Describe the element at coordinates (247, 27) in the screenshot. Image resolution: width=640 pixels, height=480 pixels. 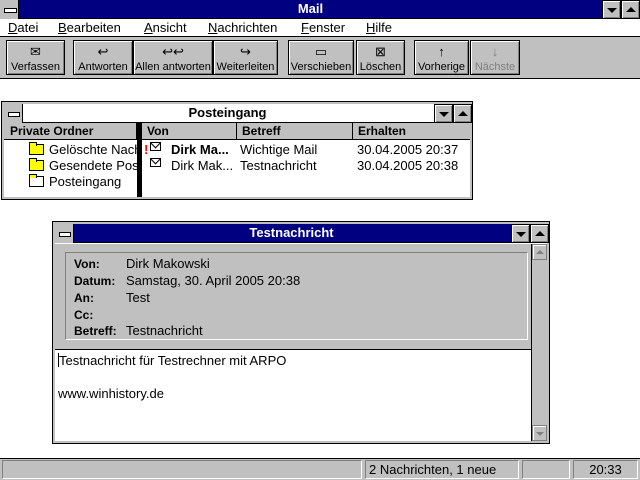
I see `menu-label: achrichten` at that location.